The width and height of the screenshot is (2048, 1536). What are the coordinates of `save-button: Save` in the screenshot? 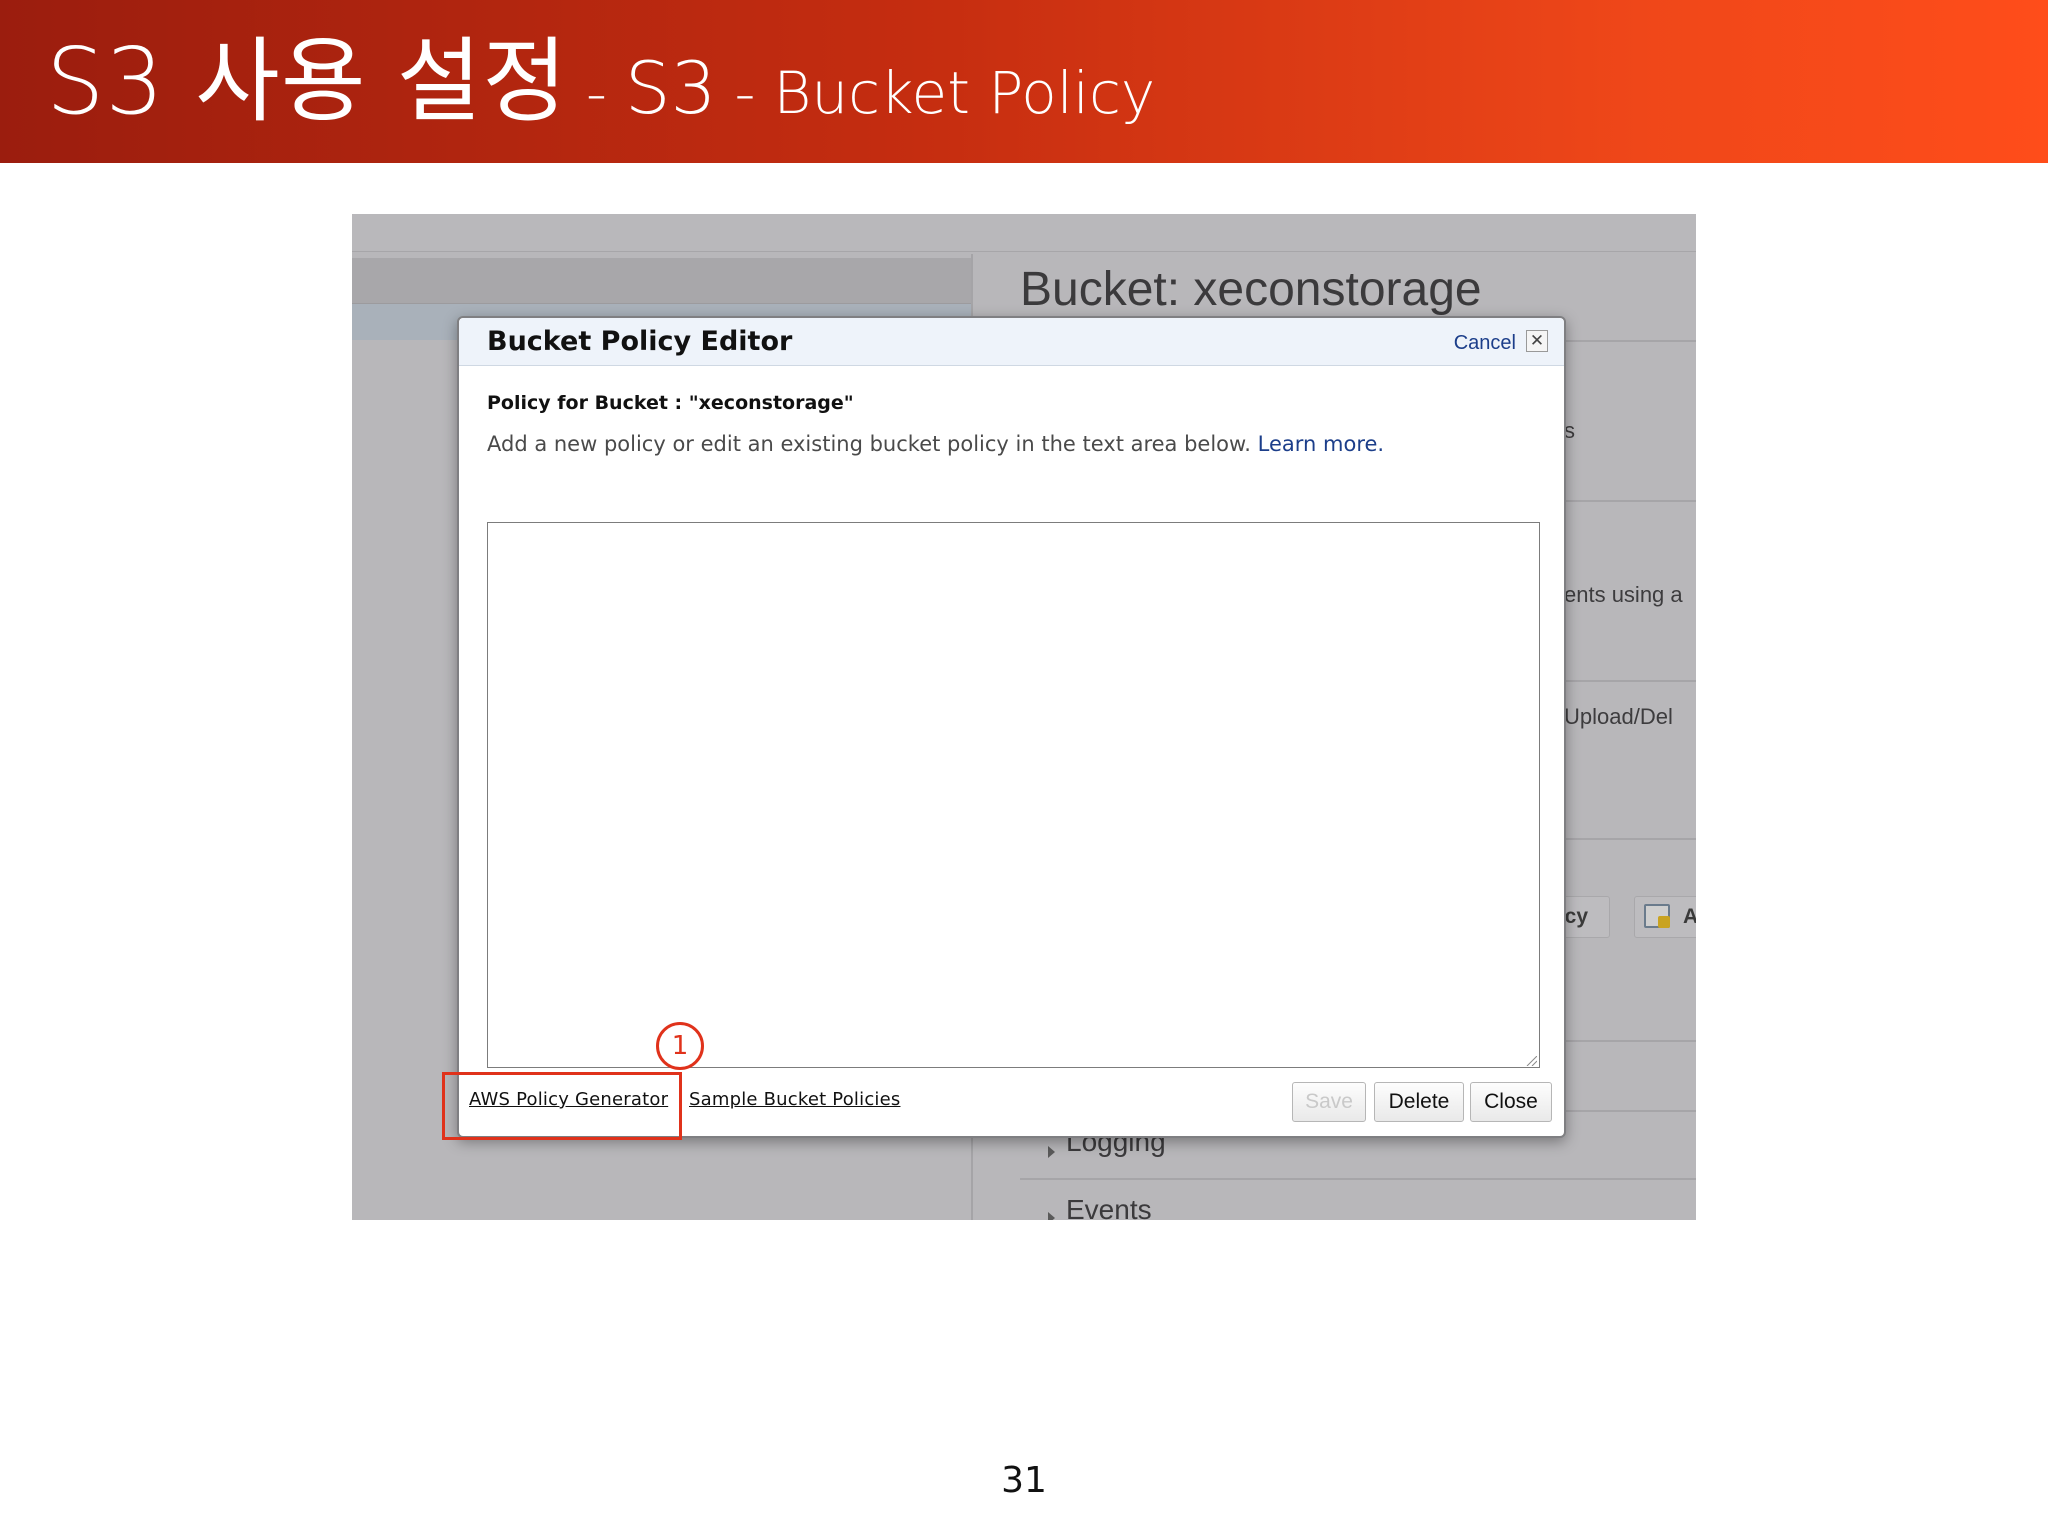 It's located at (1329, 1102).